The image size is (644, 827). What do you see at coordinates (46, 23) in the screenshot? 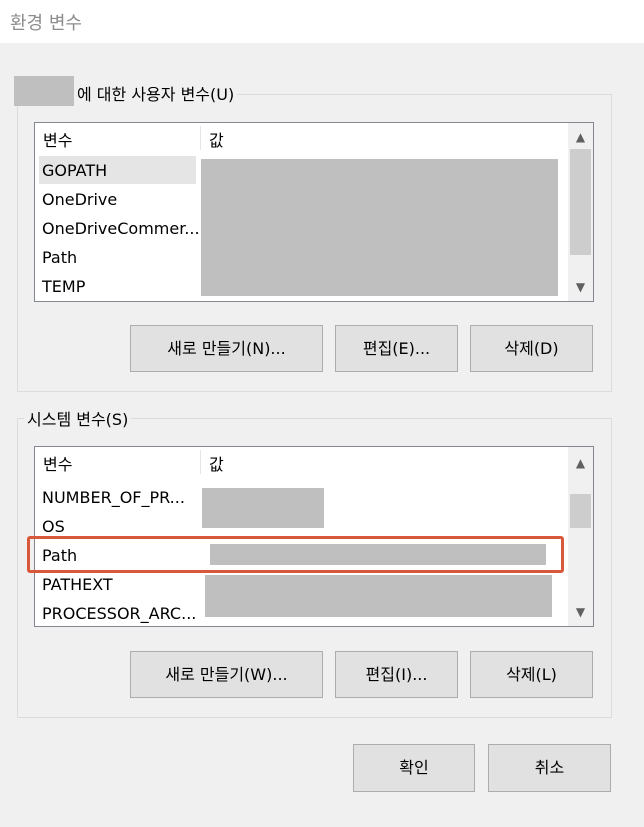
I see `window-title: 환경 변수` at bounding box center [46, 23].